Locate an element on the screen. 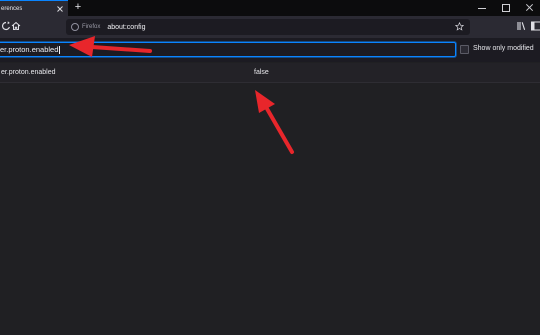  sidebar-icon is located at coordinates (535, 26).